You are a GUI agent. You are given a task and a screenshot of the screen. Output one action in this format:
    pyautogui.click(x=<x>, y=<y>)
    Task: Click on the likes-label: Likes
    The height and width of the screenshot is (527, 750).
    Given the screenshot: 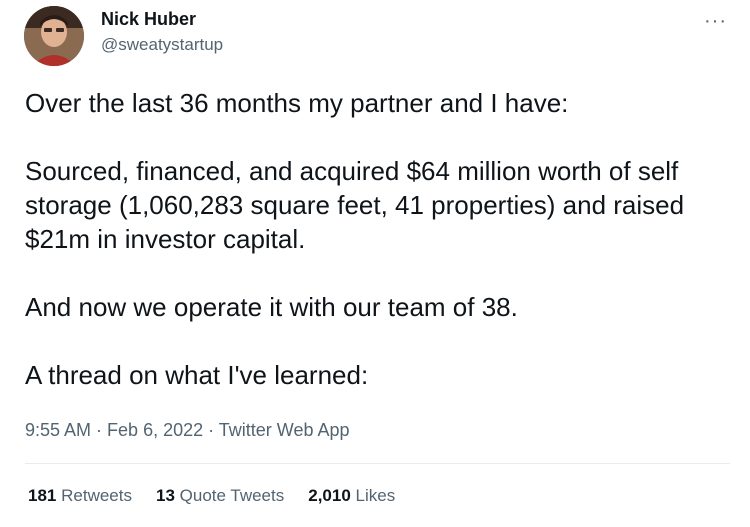 What is the action you would take?
    pyautogui.click(x=375, y=495)
    